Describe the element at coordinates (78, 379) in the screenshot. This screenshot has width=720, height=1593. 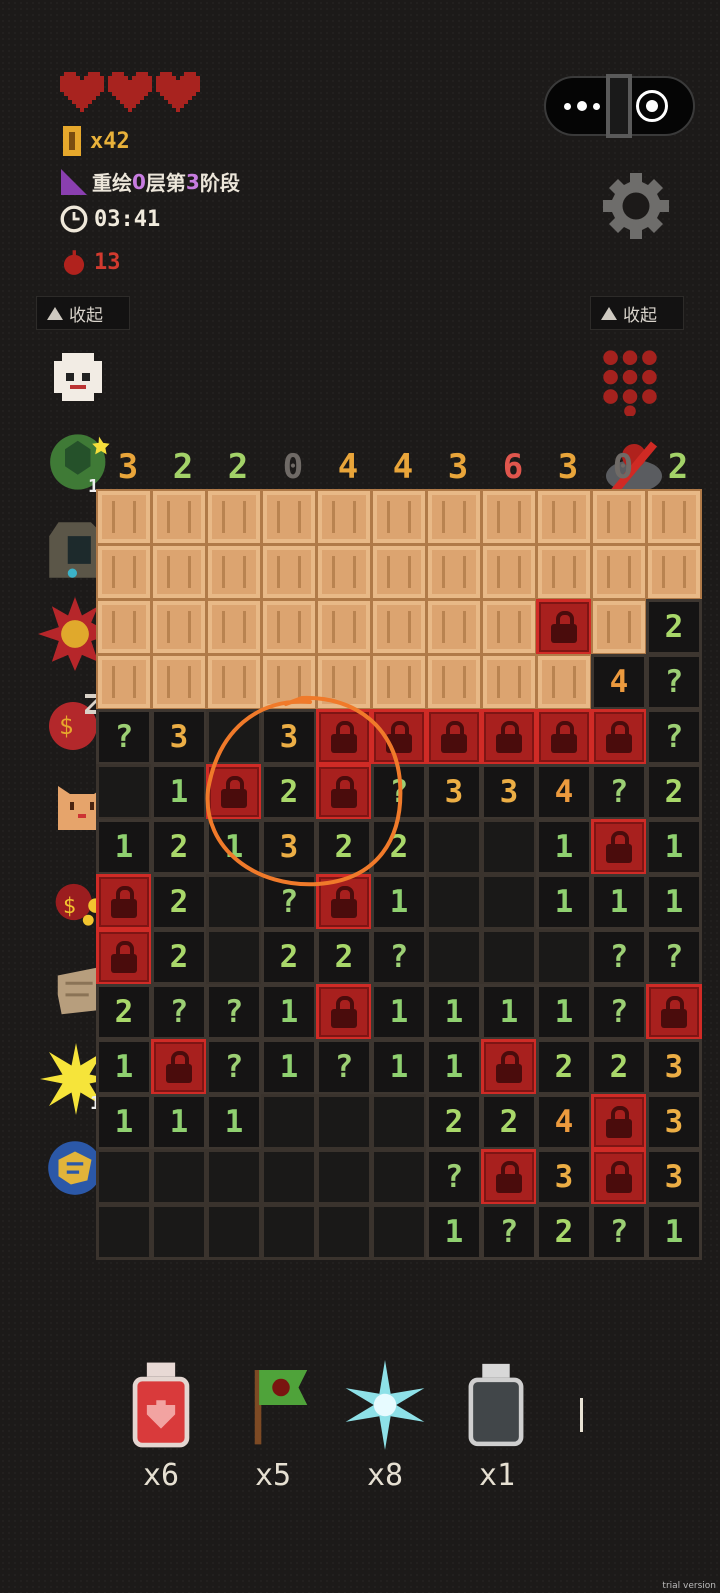
I see `ghost-relic-icon` at that location.